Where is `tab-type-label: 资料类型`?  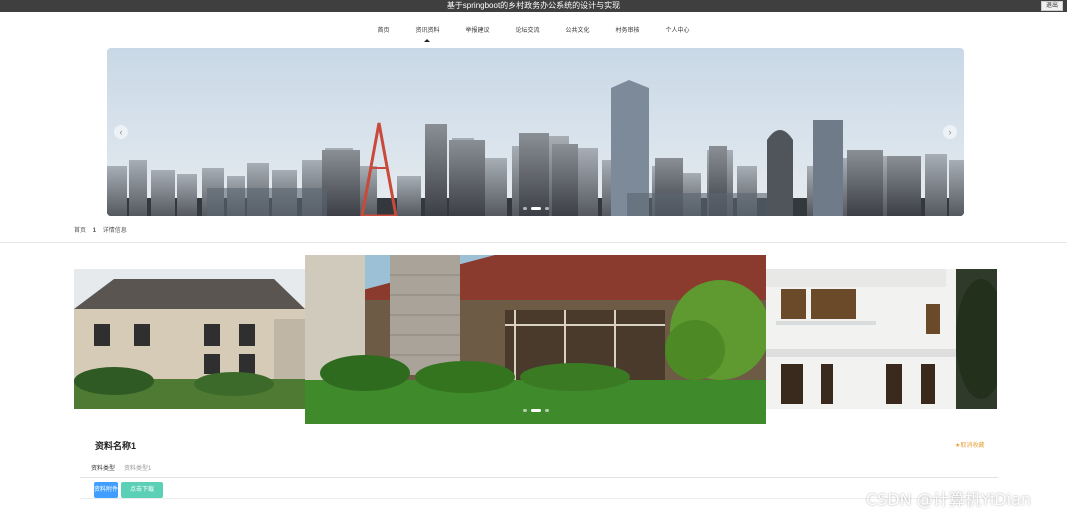
tab-type-label: 资料类型 is located at coordinates (103, 469).